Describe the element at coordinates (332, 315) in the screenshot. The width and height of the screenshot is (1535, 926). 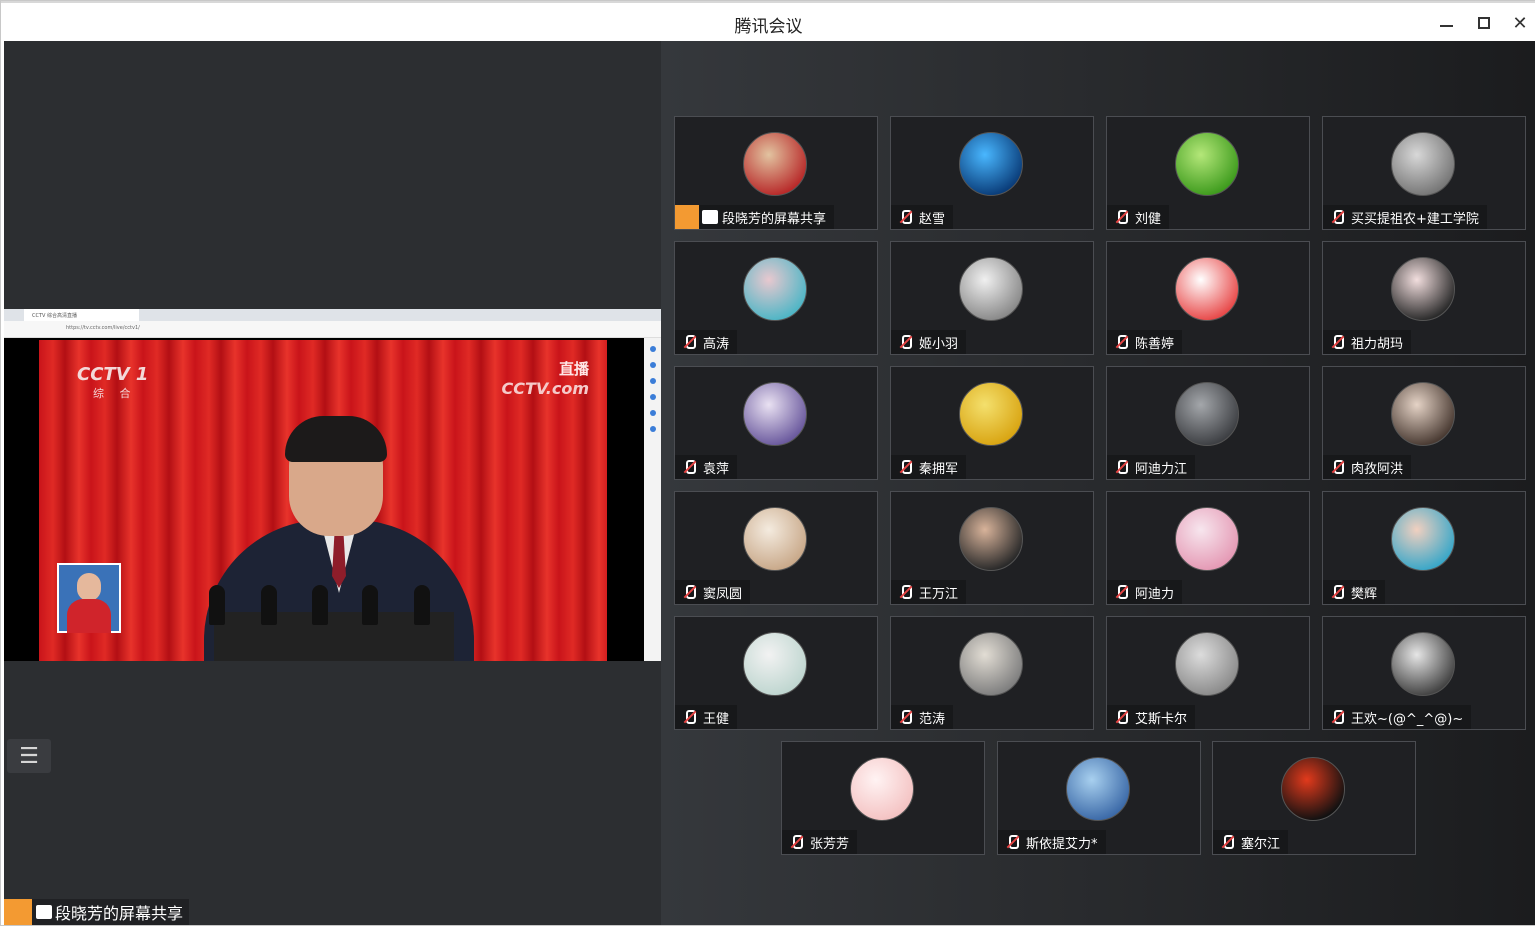
I see `browser-tab-strip: CCTV 综合高清直播` at that location.